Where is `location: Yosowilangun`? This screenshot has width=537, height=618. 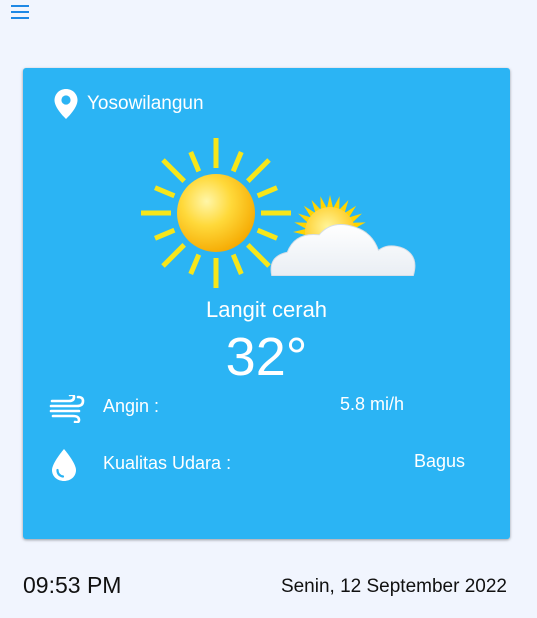 location: Yosowilangun is located at coordinates (128, 104).